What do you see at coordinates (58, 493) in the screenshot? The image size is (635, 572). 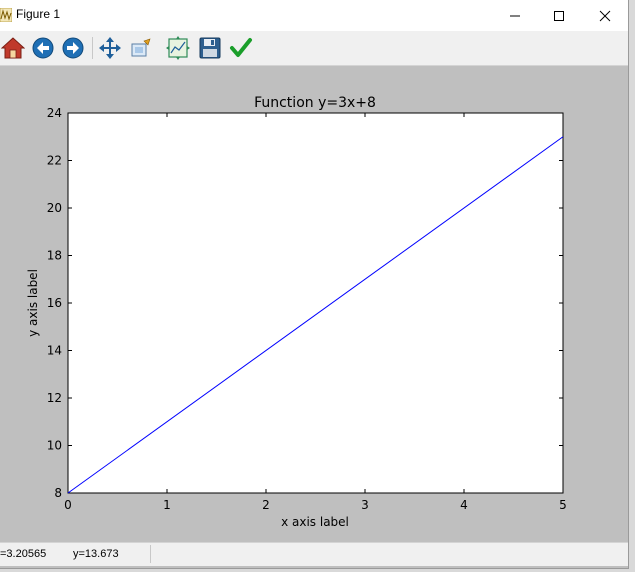 I see `y-tick-label: 8` at bounding box center [58, 493].